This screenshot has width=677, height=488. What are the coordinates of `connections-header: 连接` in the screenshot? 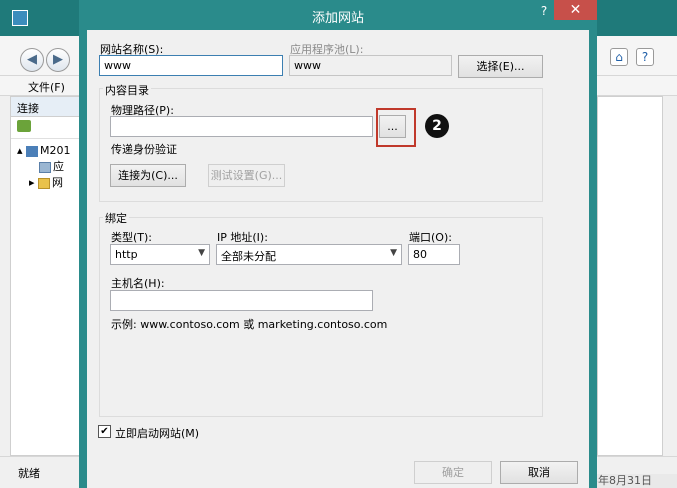 It's located at (45, 107).